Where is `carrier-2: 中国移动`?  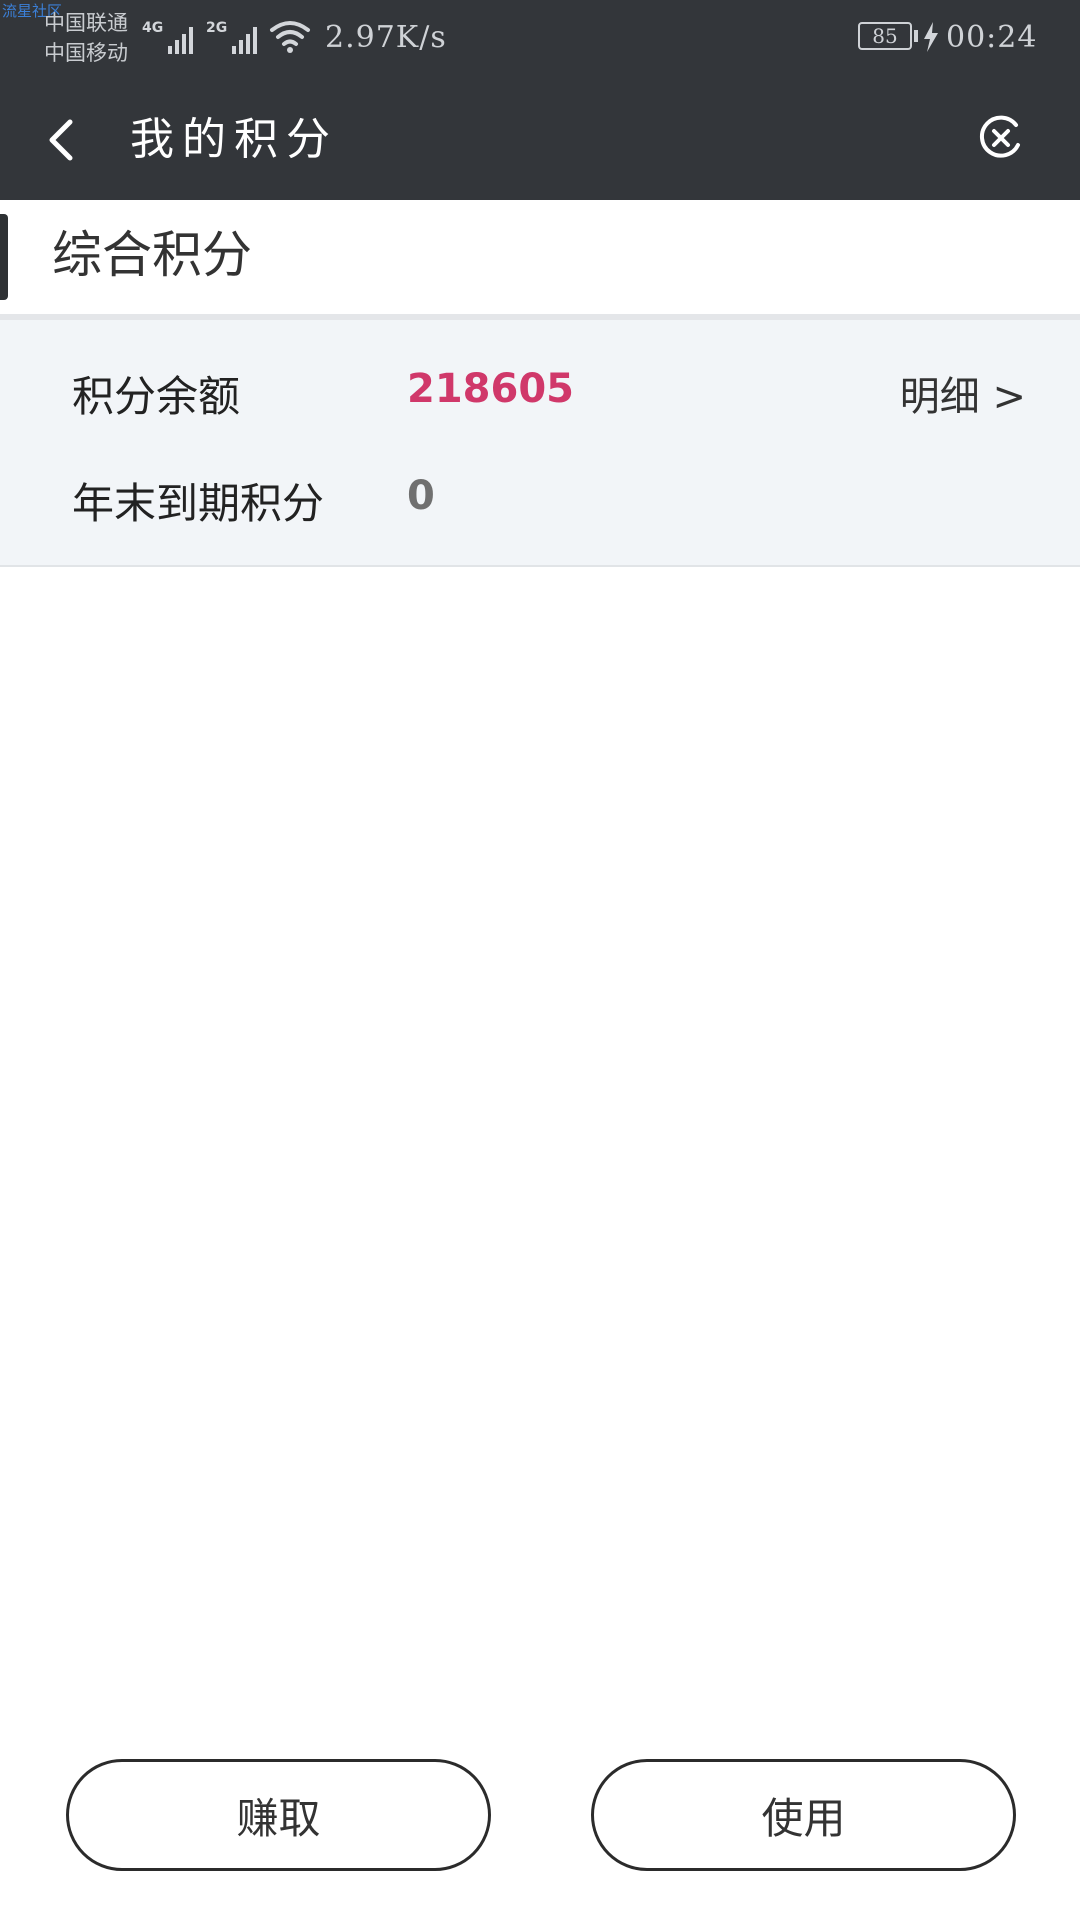
carrier-2: 中国移动 is located at coordinates (86, 53).